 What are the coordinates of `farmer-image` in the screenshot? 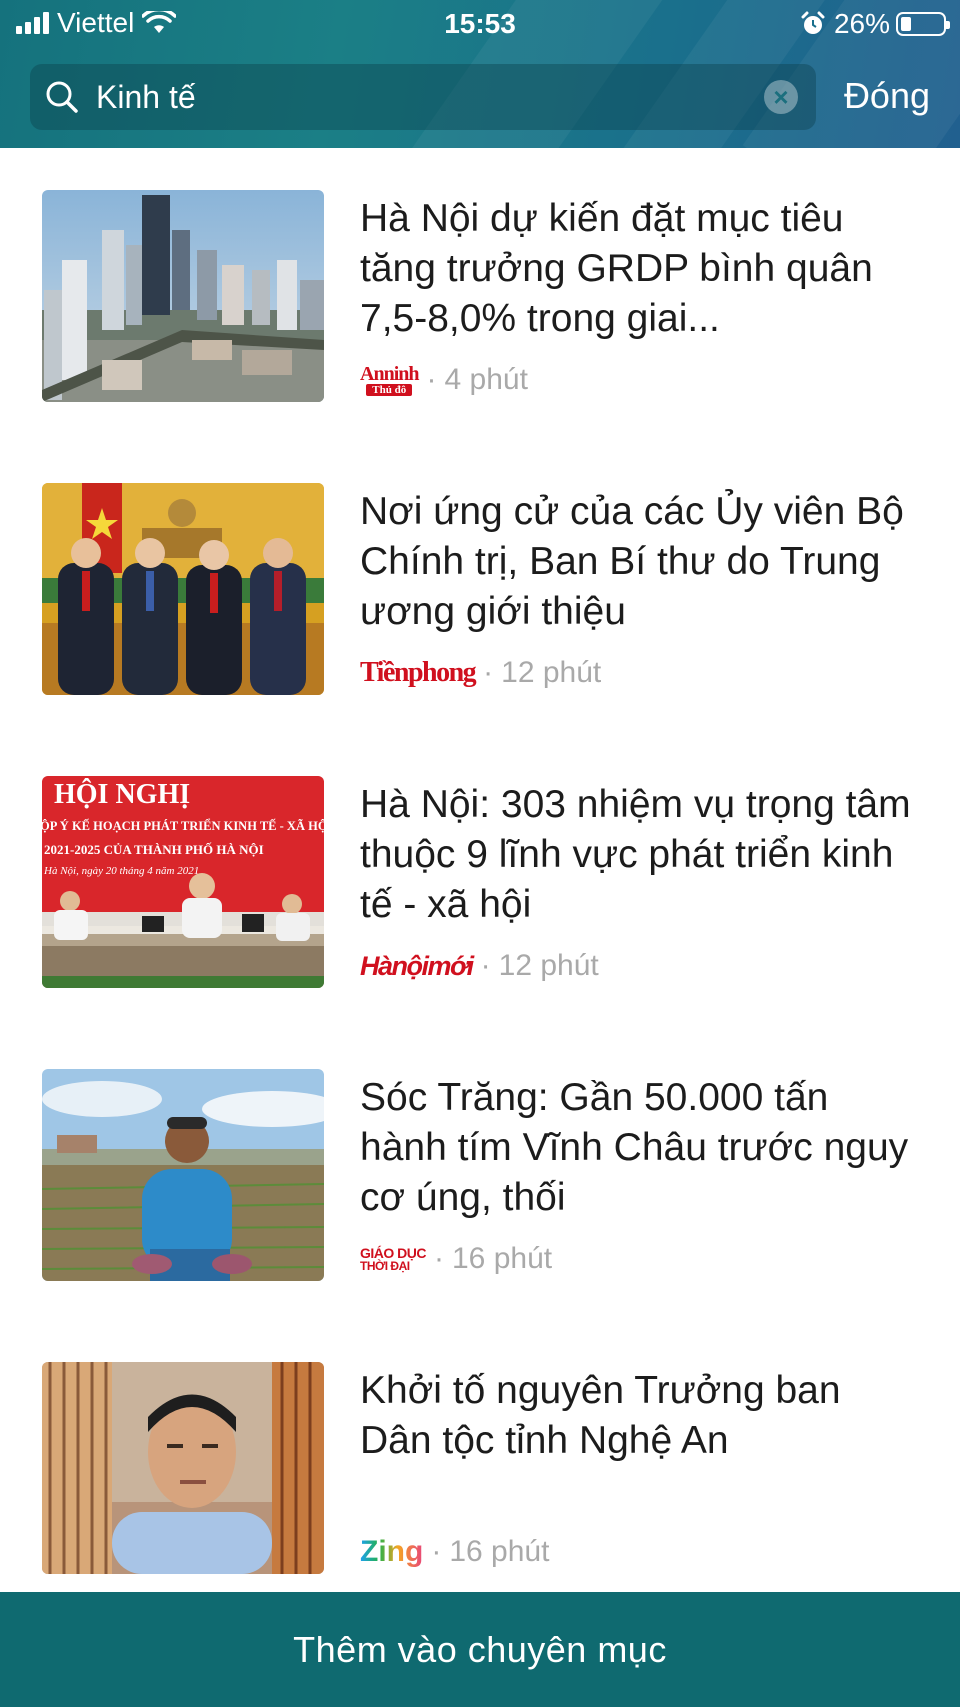 It's located at (183, 1175).